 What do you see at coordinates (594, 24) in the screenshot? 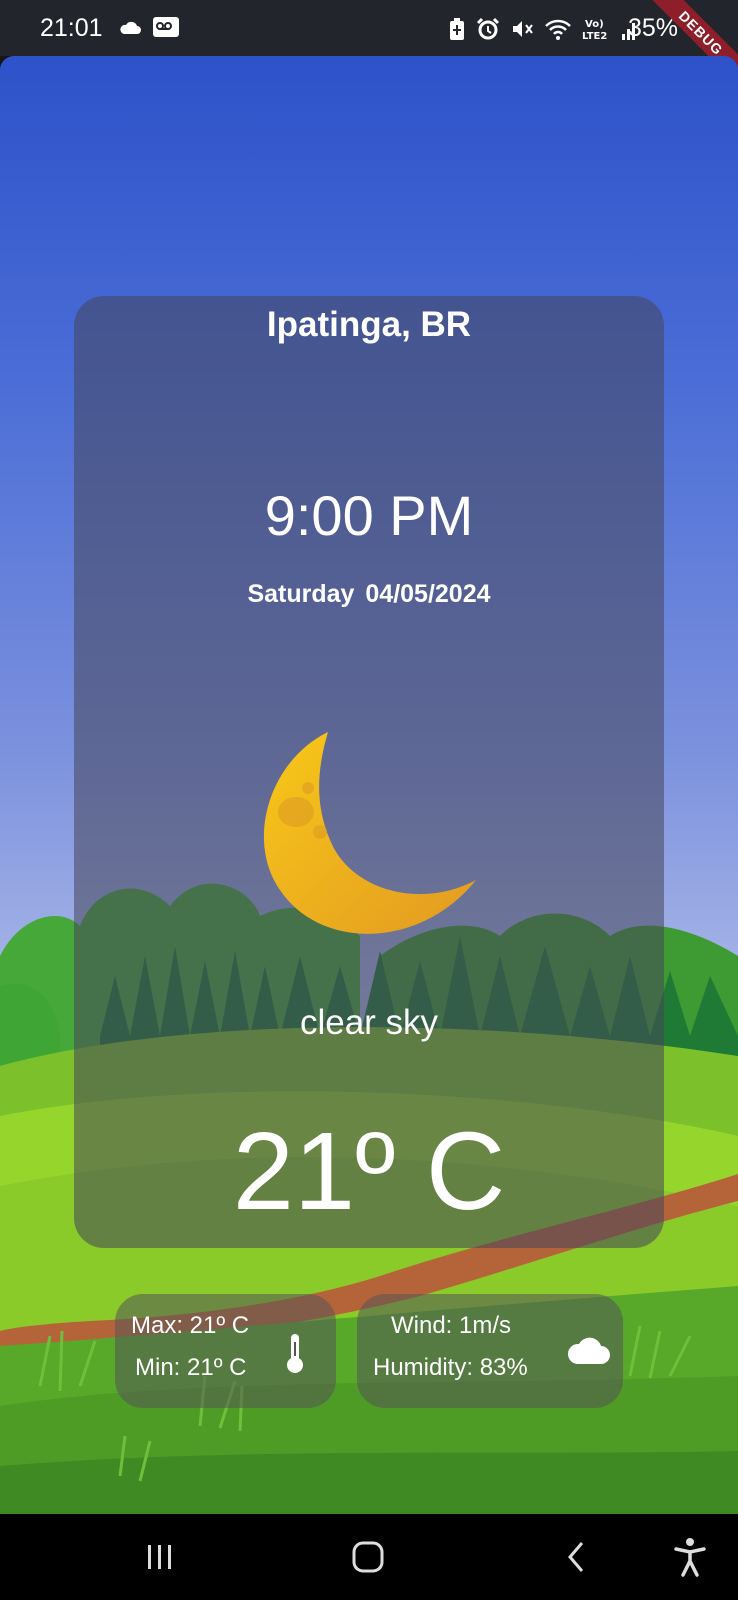
I see `svg-text: Vo)` at bounding box center [594, 24].